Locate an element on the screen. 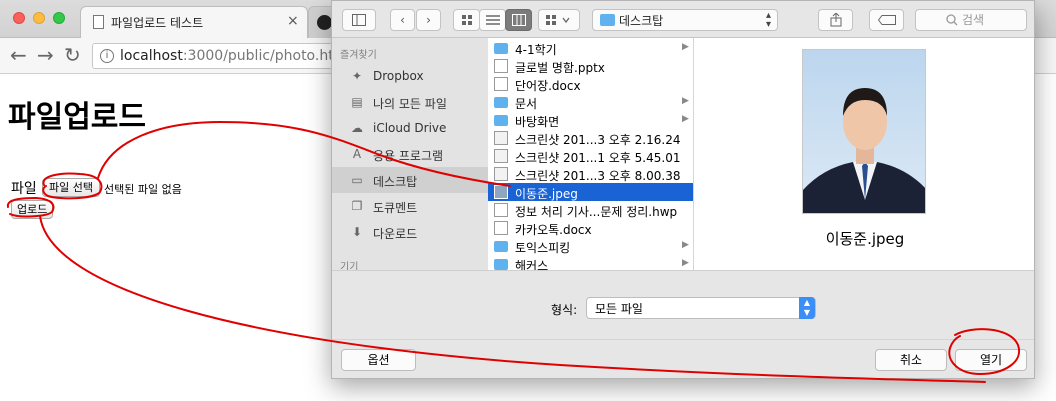 The image size is (1056, 401). file-name: 토익스피킹 is located at coordinates (543, 248).